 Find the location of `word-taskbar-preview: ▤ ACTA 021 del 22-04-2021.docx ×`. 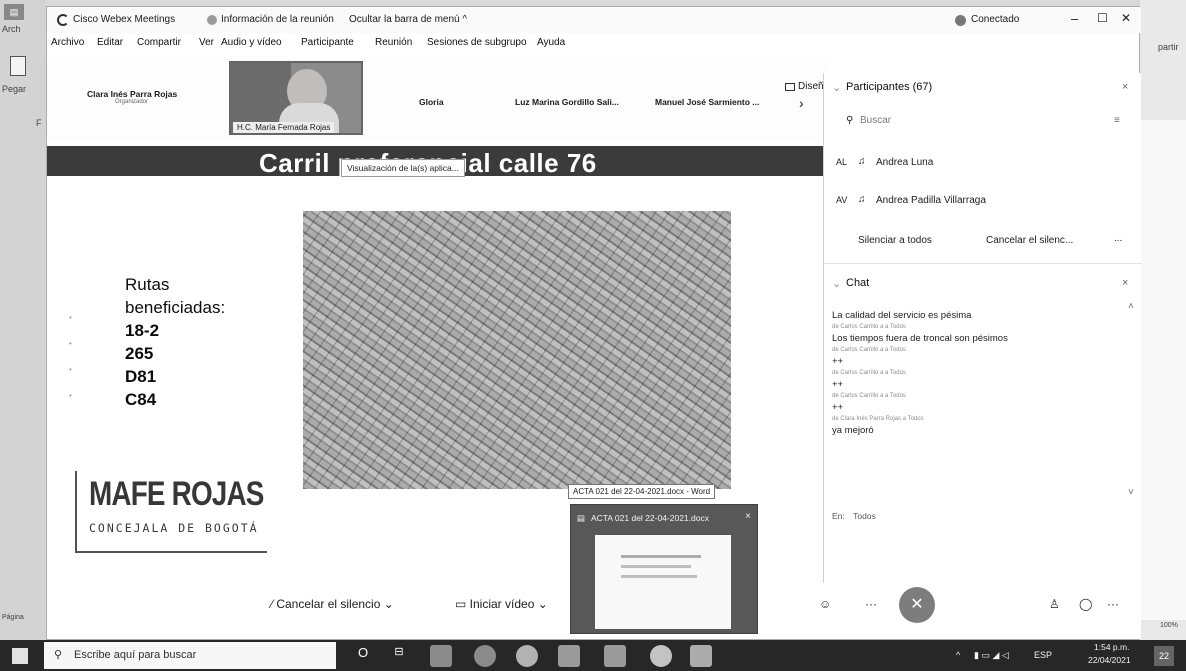

word-taskbar-preview: ▤ ACTA 021 del 22-04-2021.docx × is located at coordinates (664, 569).